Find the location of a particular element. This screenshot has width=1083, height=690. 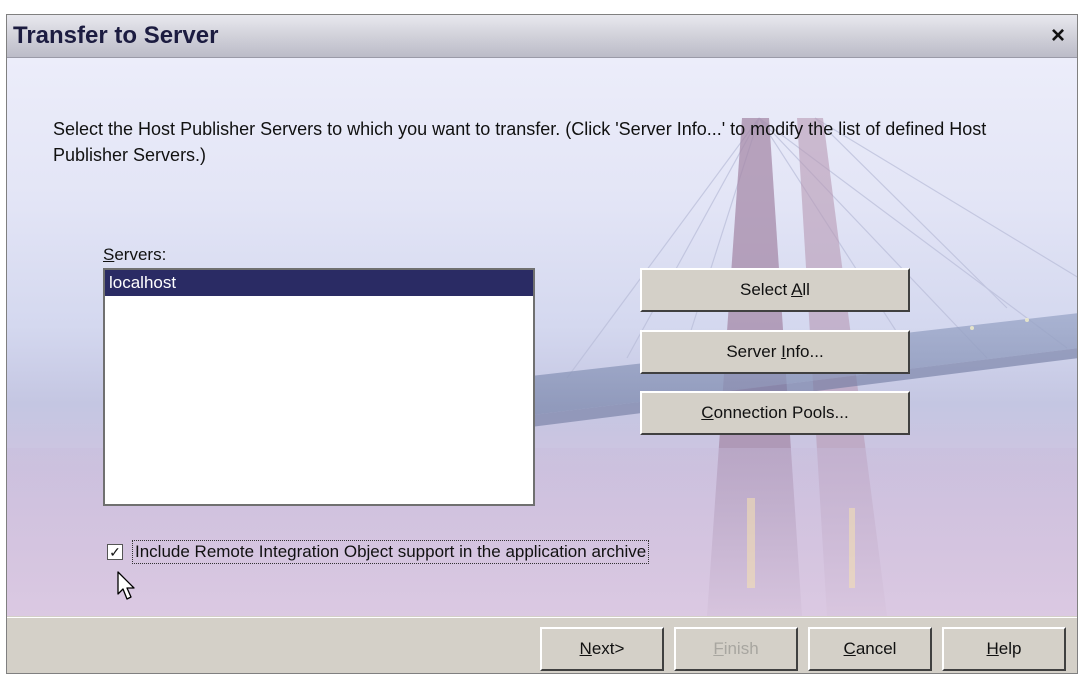

help-button: Help is located at coordinates (1004, 649).